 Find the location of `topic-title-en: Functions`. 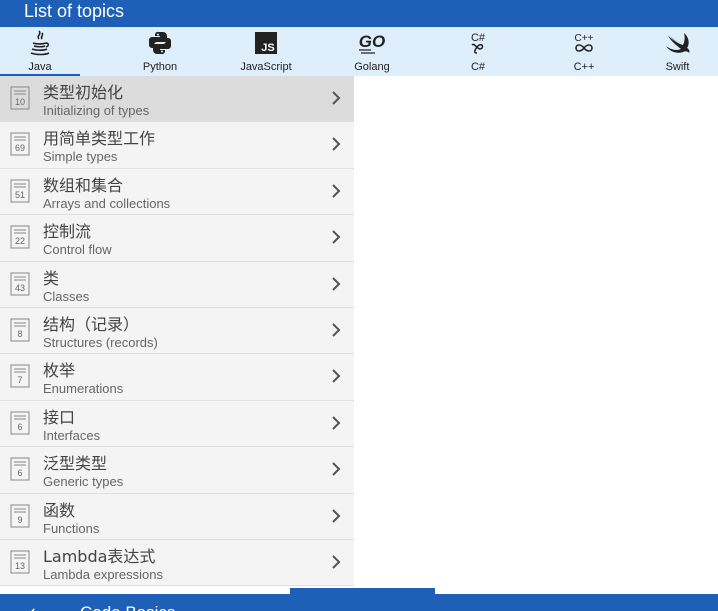

topic-title-en: Functions is located at coordinates (71, 528).